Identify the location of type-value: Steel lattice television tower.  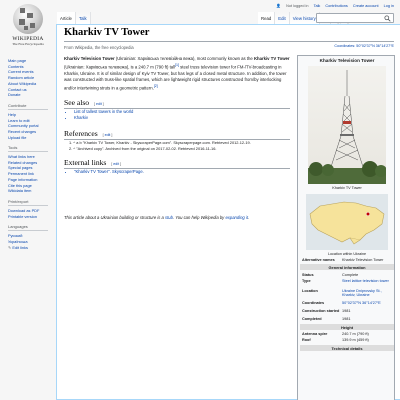
(368, 281).